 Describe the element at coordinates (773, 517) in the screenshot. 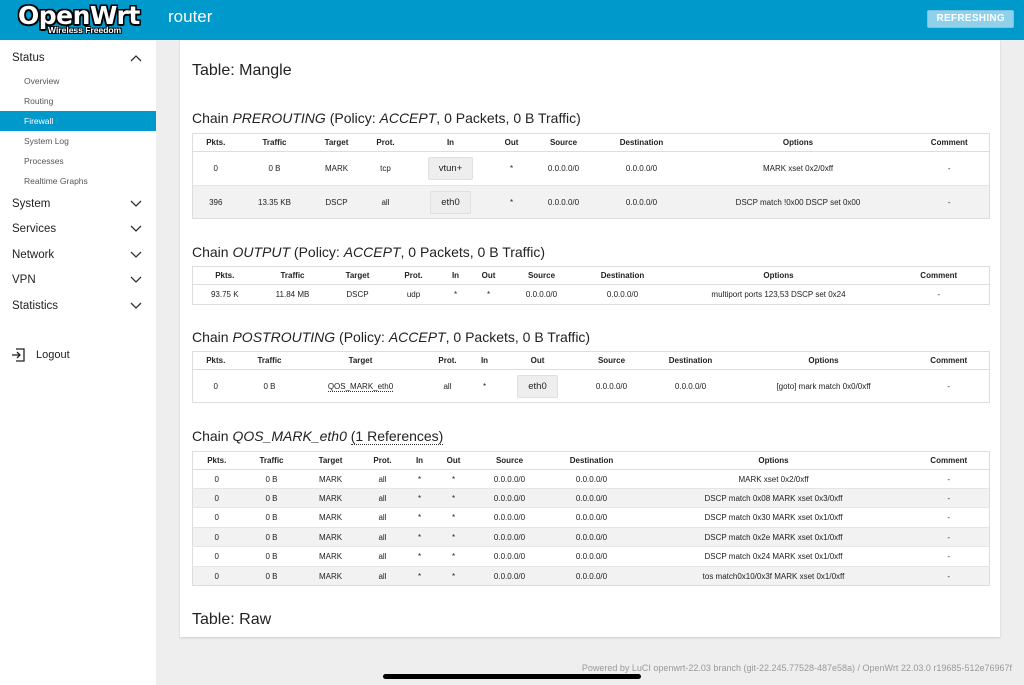

I see `cell-options: DSCP match 0x30 MARK xset 0x1/0xff` at that location.